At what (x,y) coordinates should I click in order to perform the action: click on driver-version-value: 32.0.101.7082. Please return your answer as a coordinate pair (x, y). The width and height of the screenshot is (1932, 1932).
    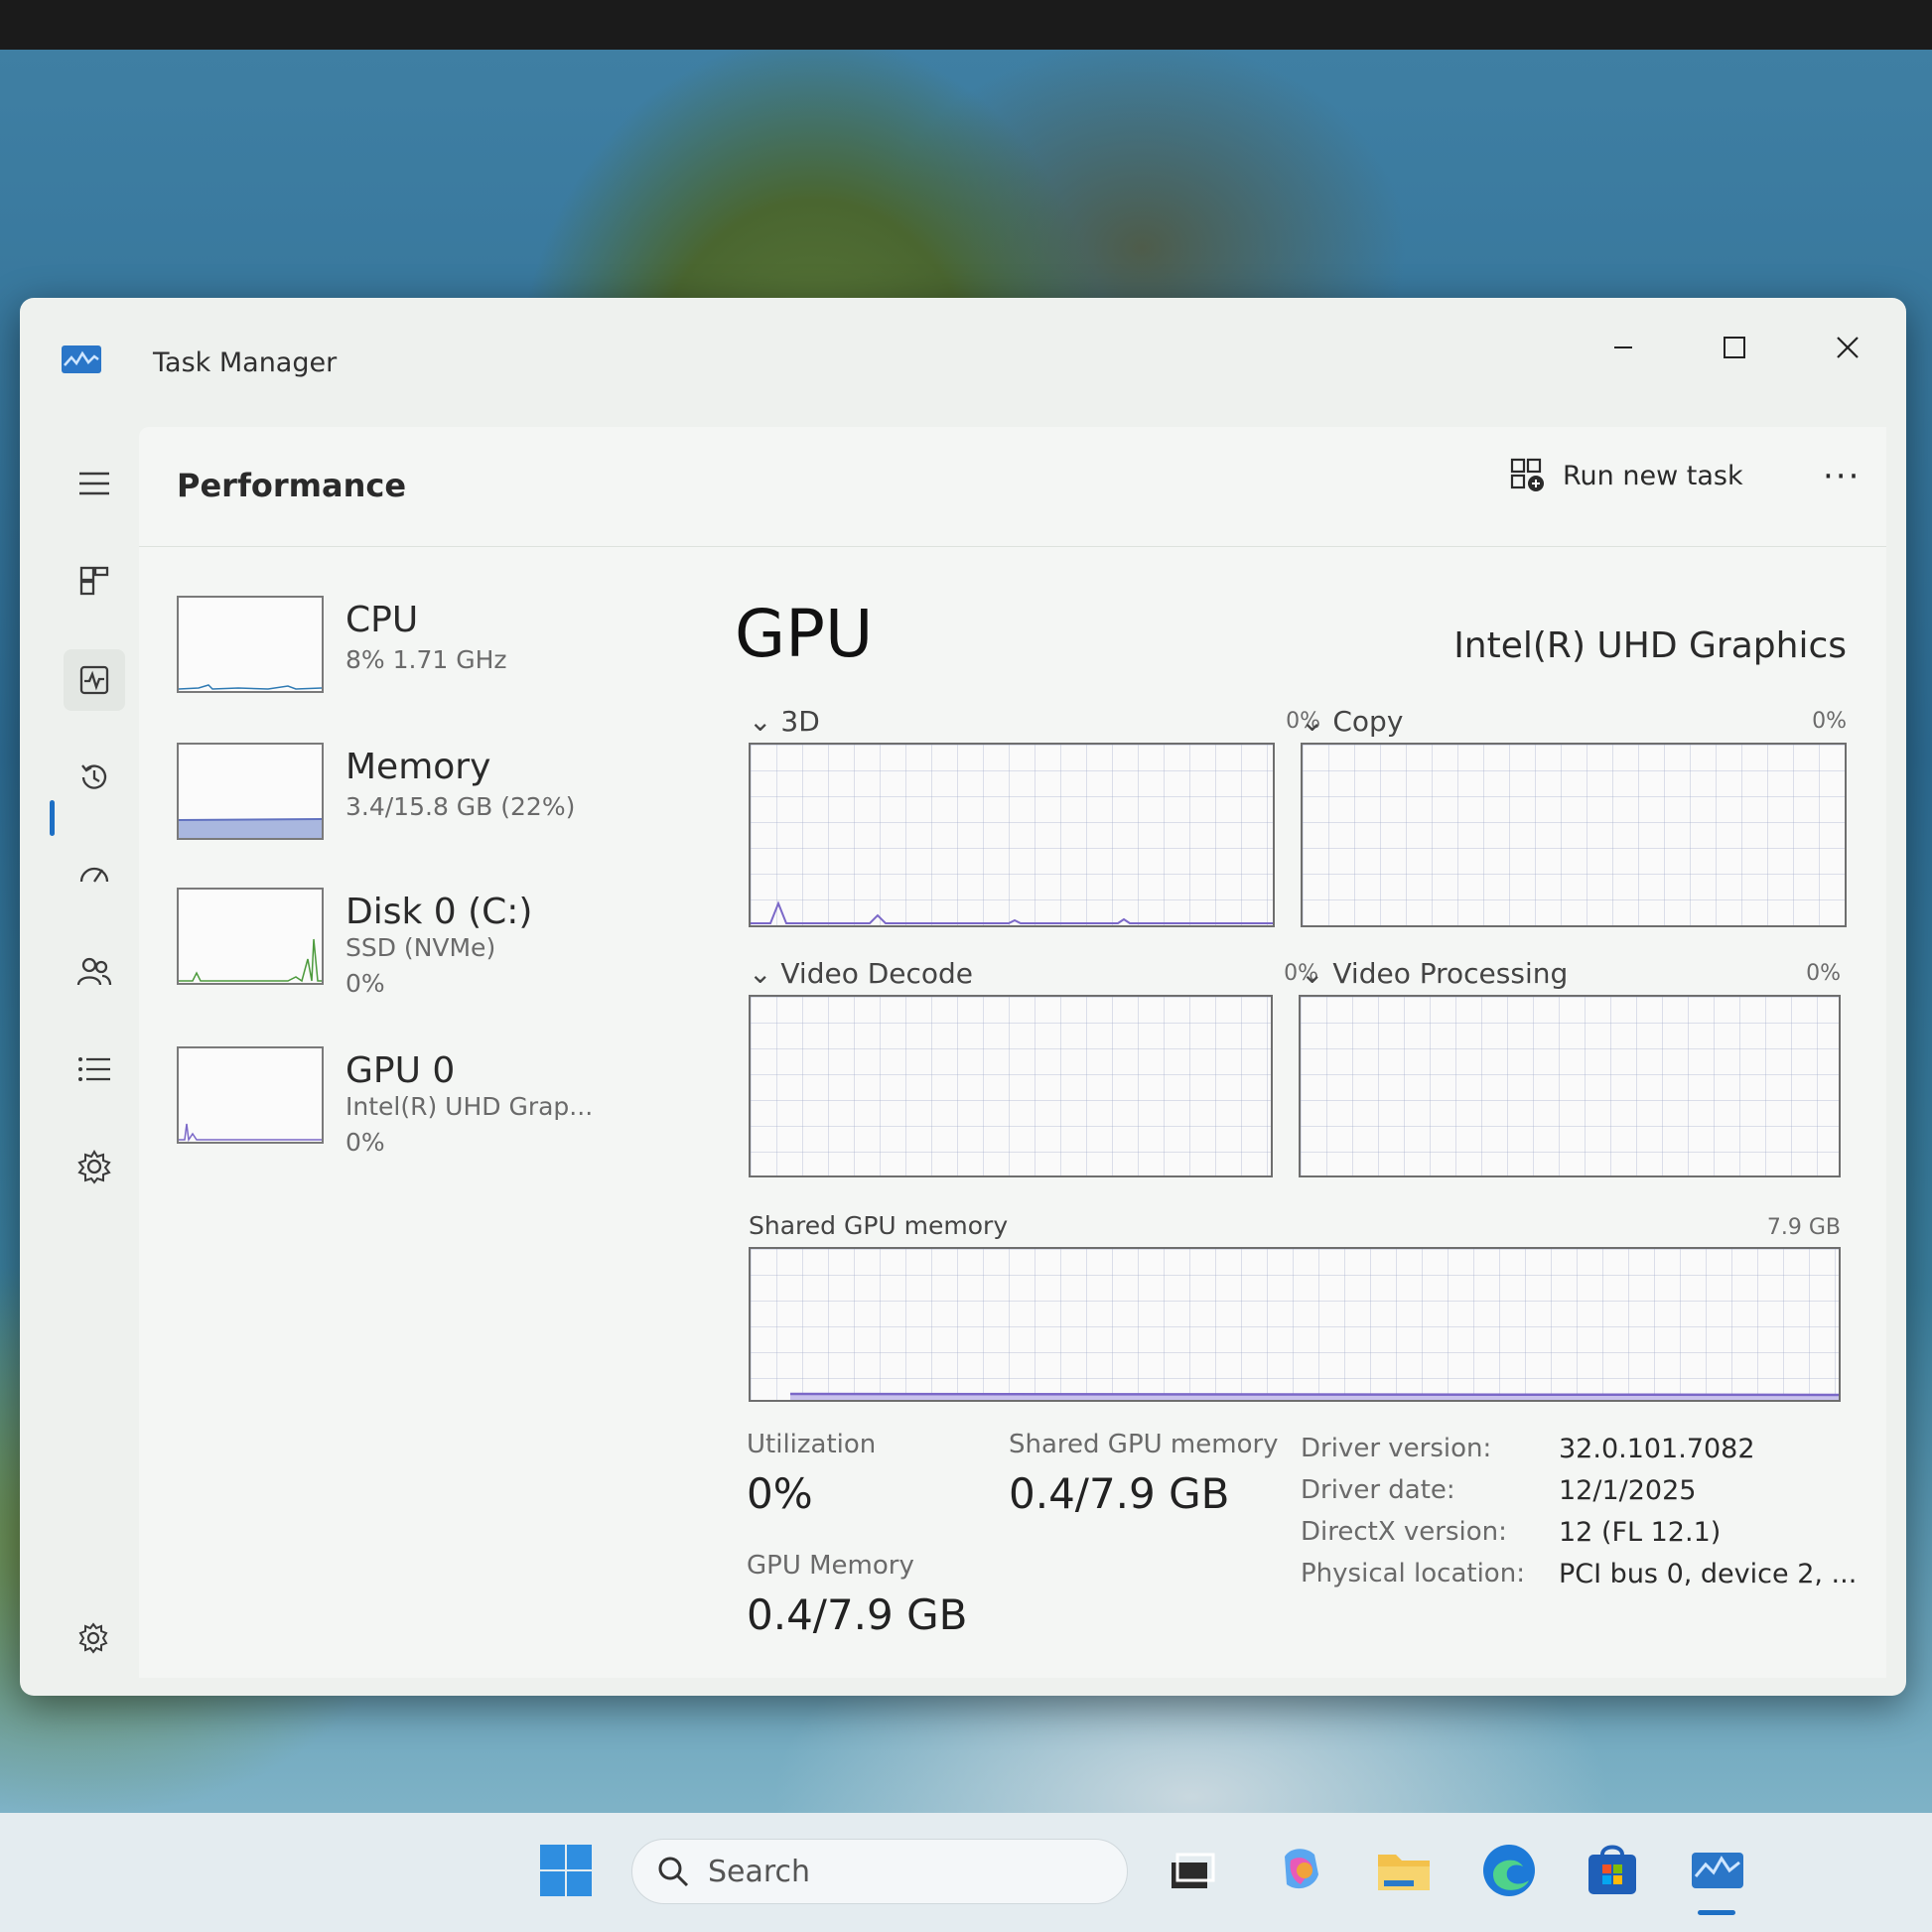
    Looking at the image, I should click on (1657, 1449).